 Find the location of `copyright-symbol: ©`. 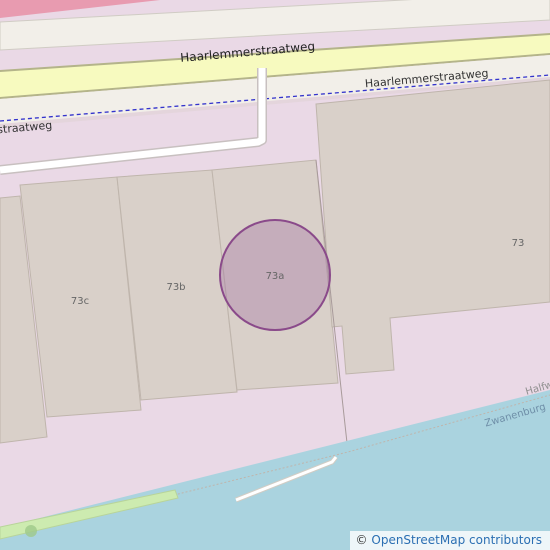

copyright-symbol: © is located at coordinates (361, 540).